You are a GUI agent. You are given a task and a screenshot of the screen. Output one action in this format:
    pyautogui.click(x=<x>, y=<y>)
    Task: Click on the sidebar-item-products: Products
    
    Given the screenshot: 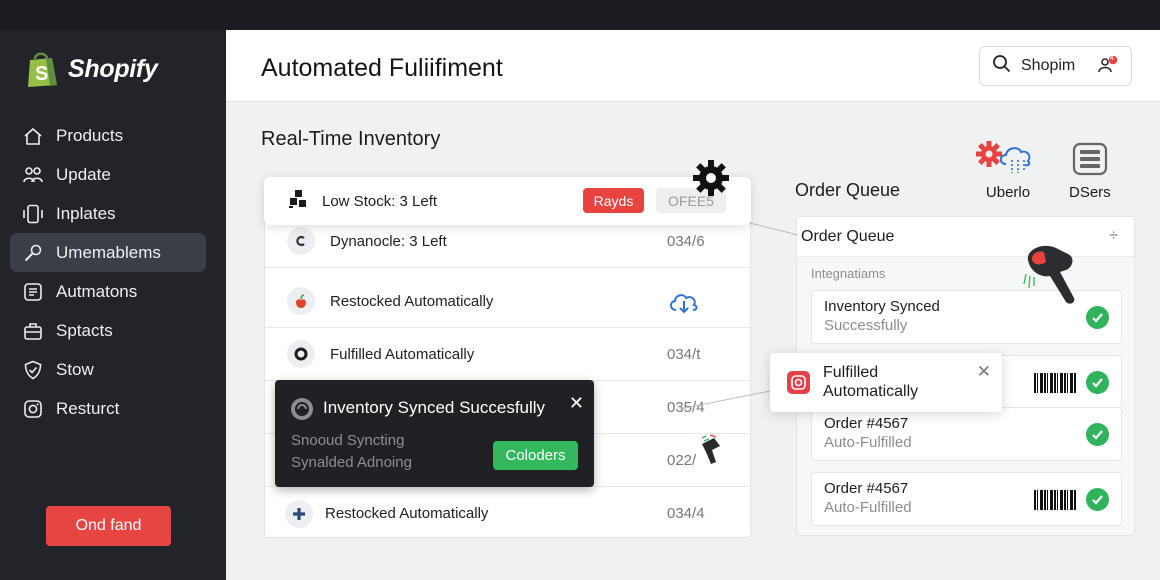 What is the action you would take?
    pyautogui.click(x=108, y=135)
    